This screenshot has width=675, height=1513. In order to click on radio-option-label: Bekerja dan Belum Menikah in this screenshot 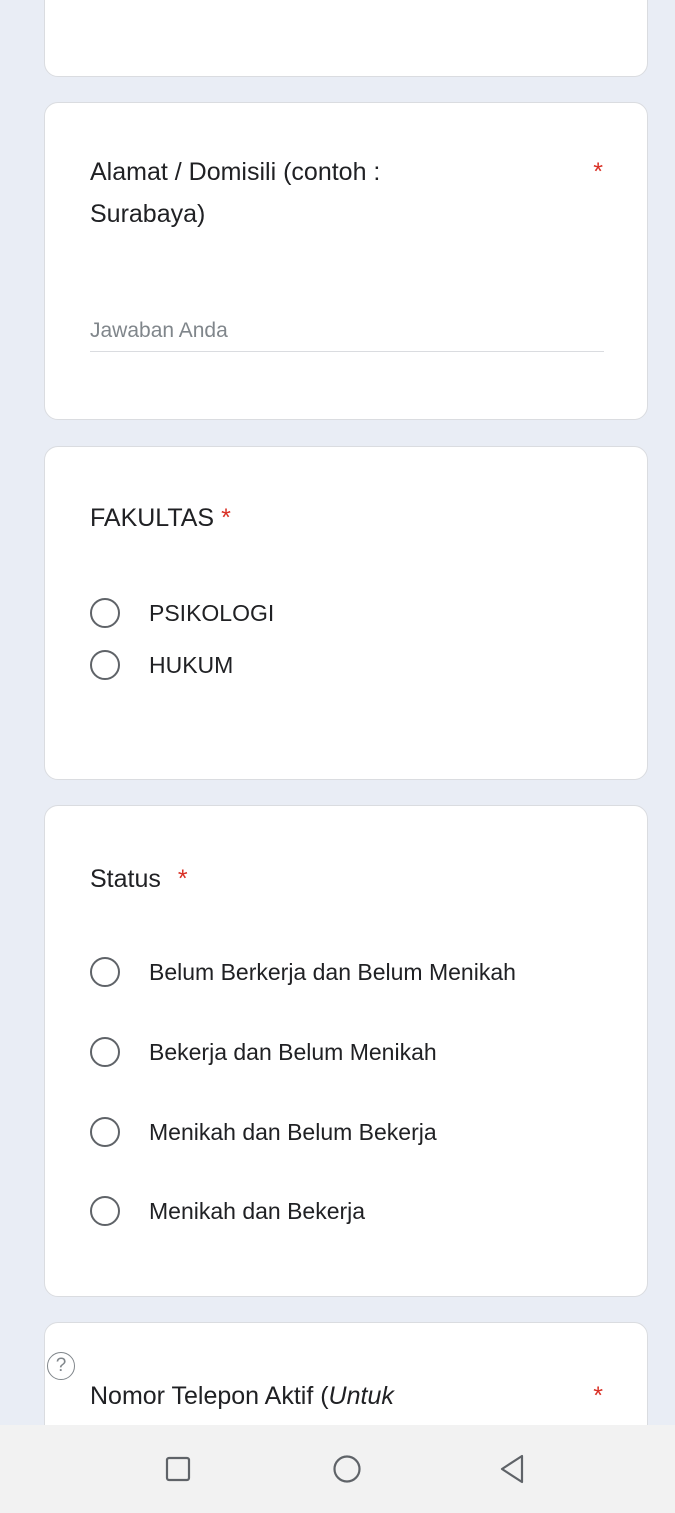, I will do `click(293, 1051)`.